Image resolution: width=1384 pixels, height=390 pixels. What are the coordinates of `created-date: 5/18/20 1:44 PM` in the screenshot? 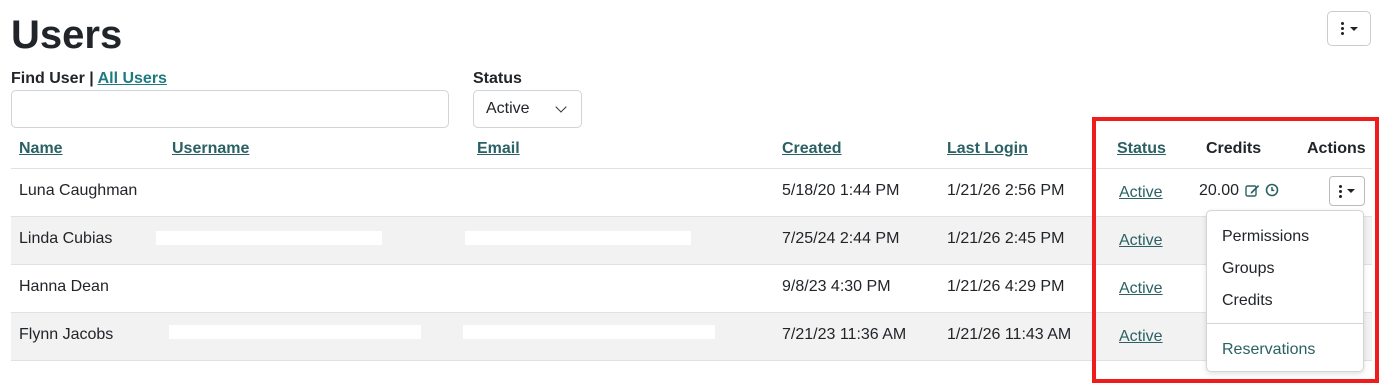 It's located at (841, 190).